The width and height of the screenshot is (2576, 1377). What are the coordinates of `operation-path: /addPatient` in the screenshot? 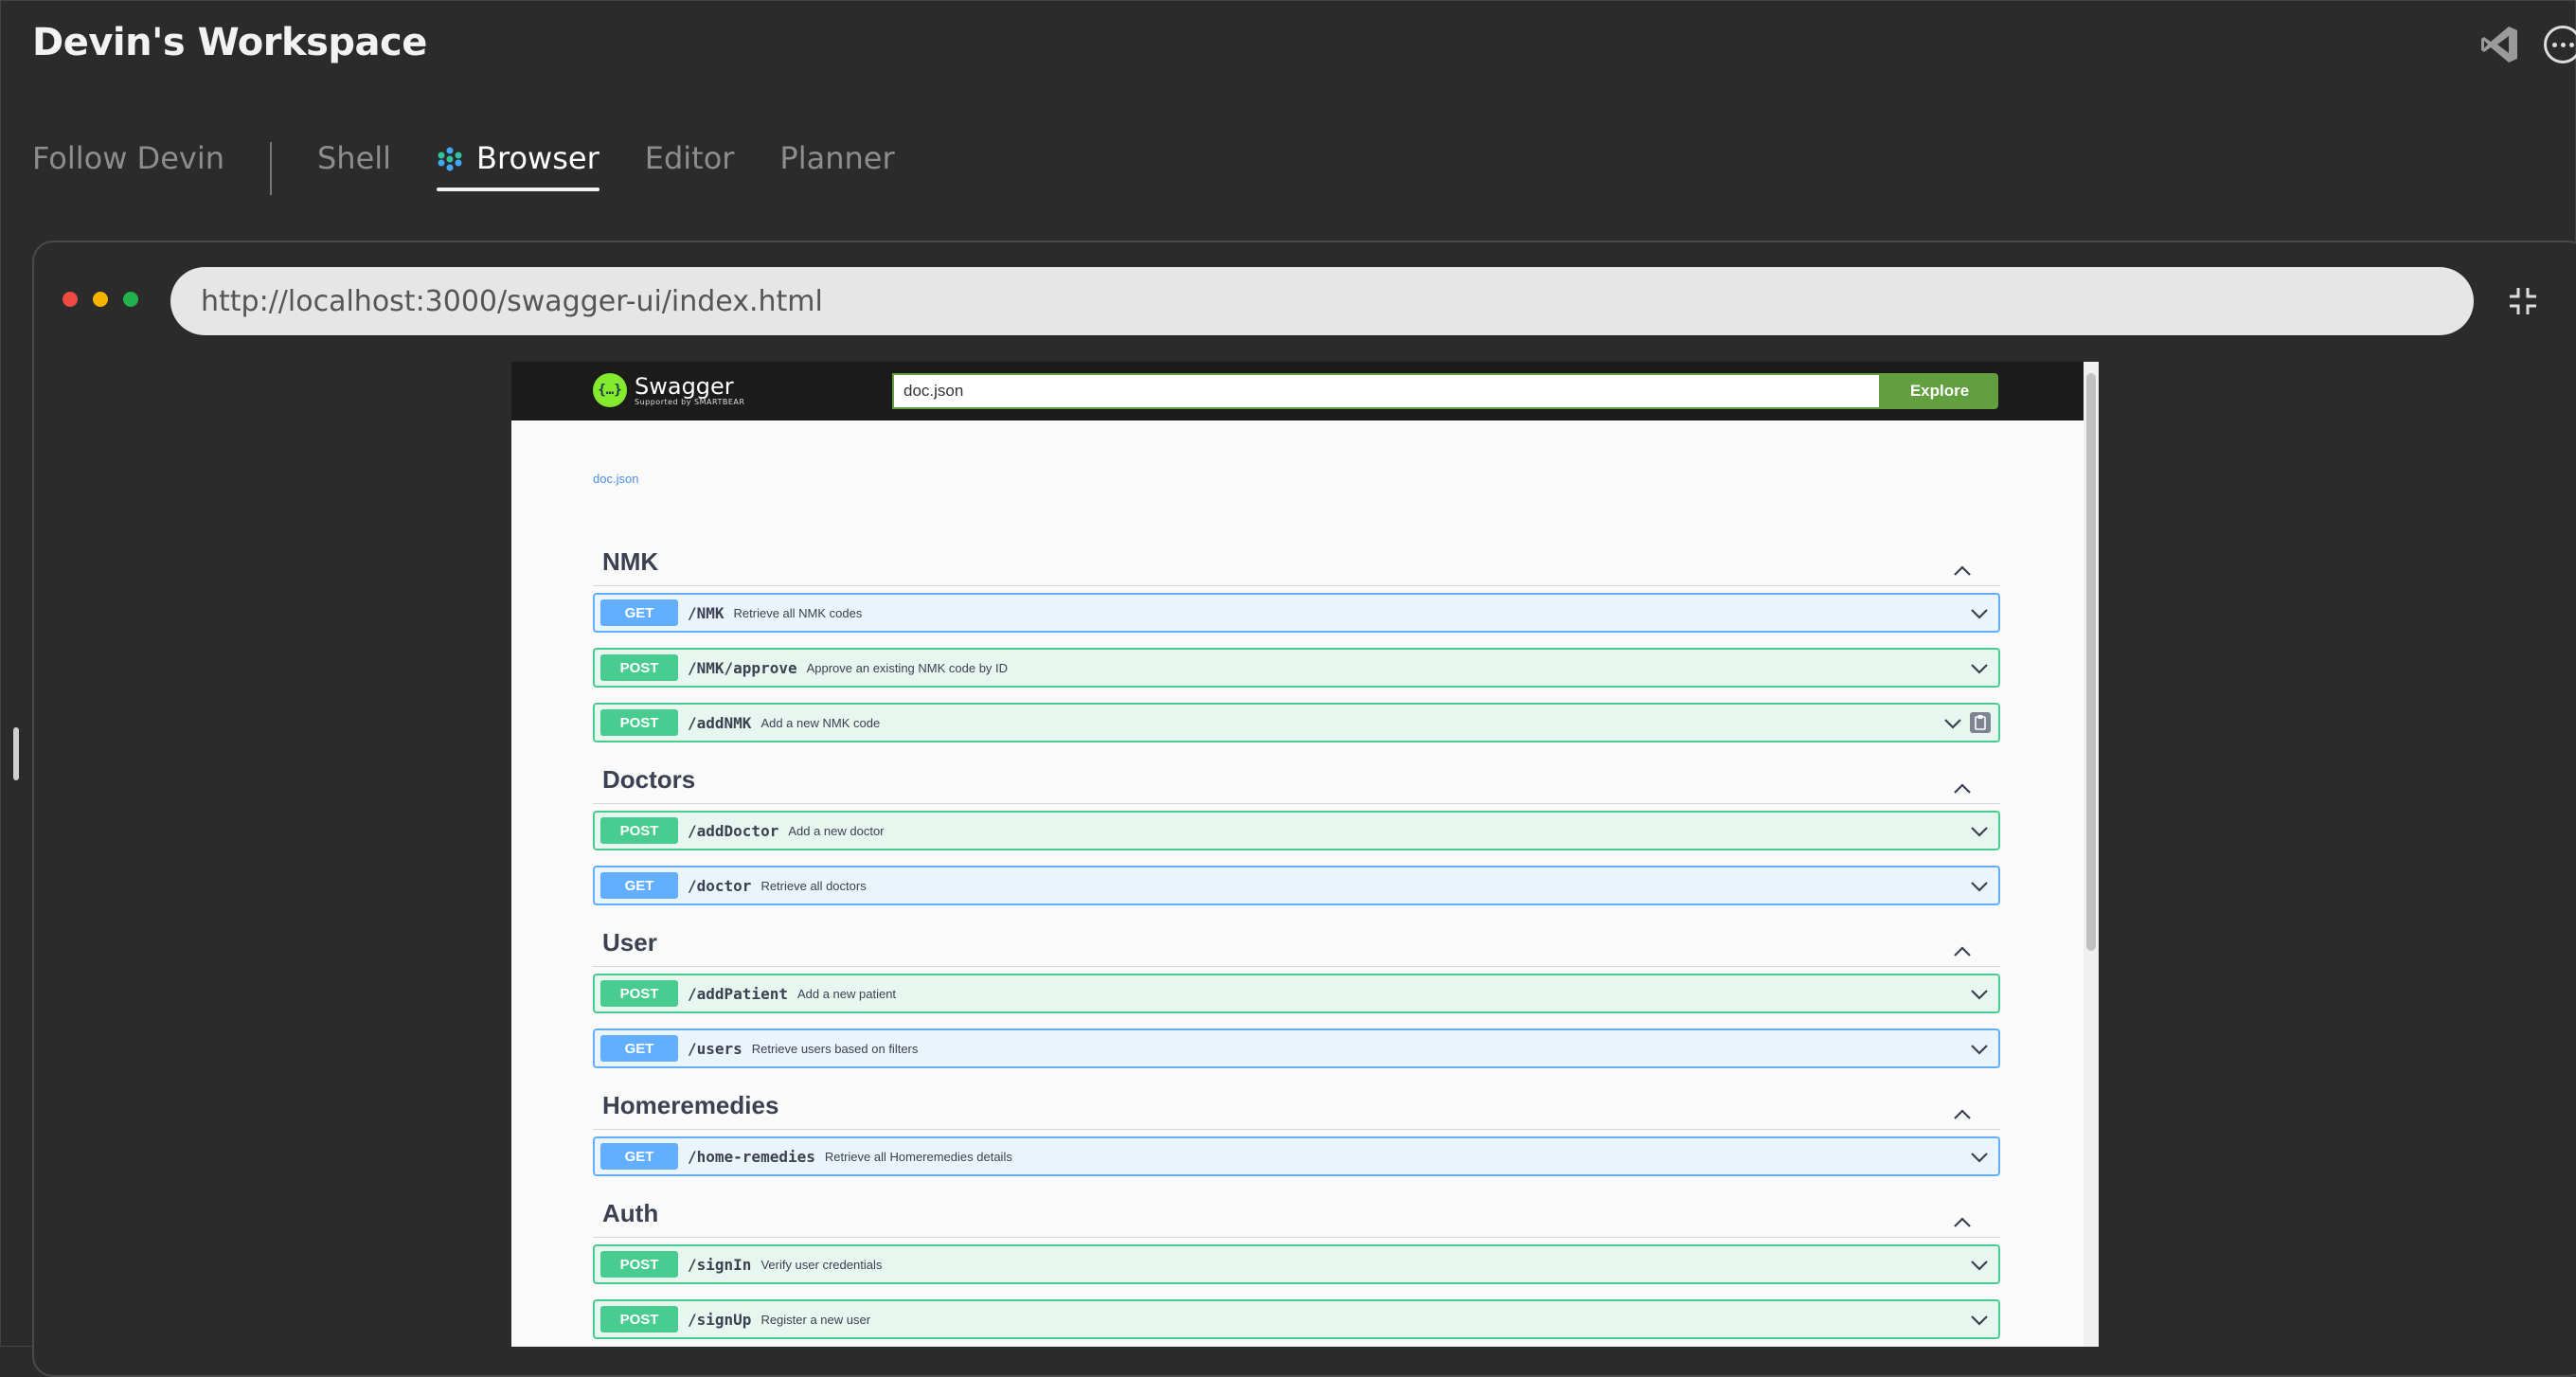 It's located at (738, 993).